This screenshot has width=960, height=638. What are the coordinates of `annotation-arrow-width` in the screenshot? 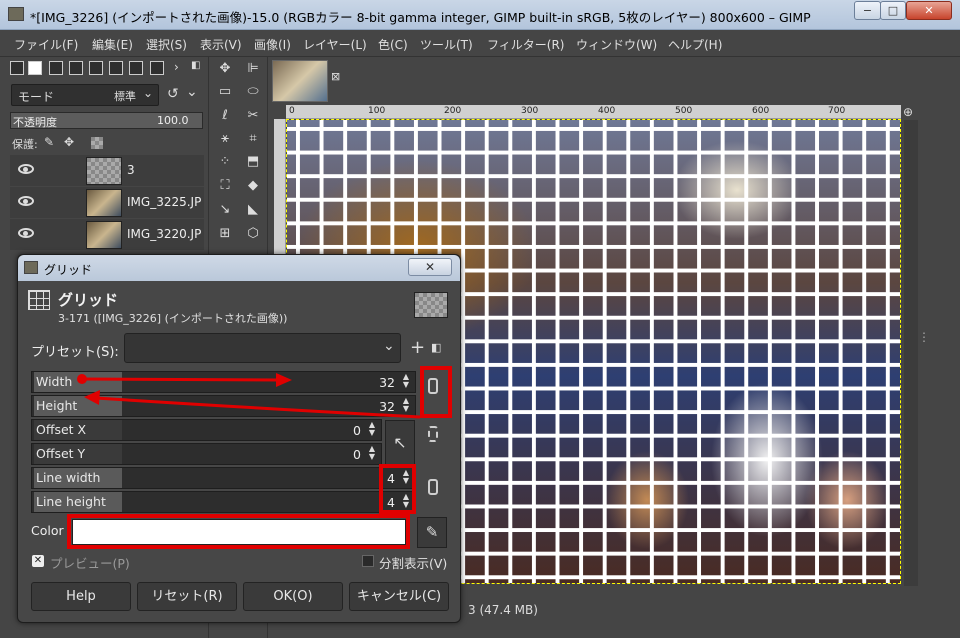 It's located at (180, 379).